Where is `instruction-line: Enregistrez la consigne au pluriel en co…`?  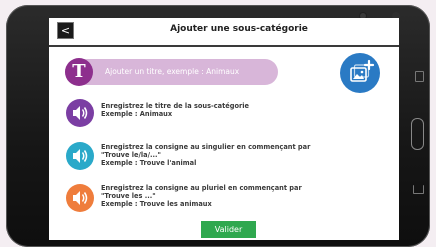
instruction-line: Enregistrez la consigne au pluriel en co… is located at coordinates (201, 188).